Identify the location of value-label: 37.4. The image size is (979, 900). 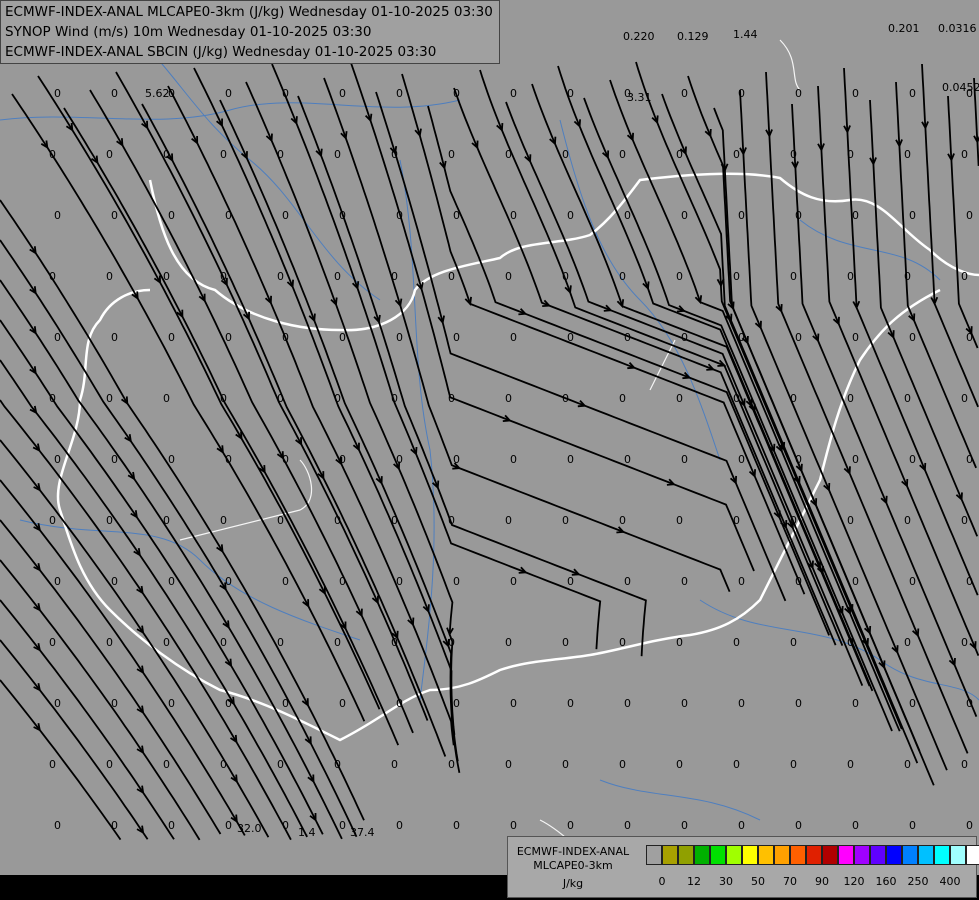
(362, 832).